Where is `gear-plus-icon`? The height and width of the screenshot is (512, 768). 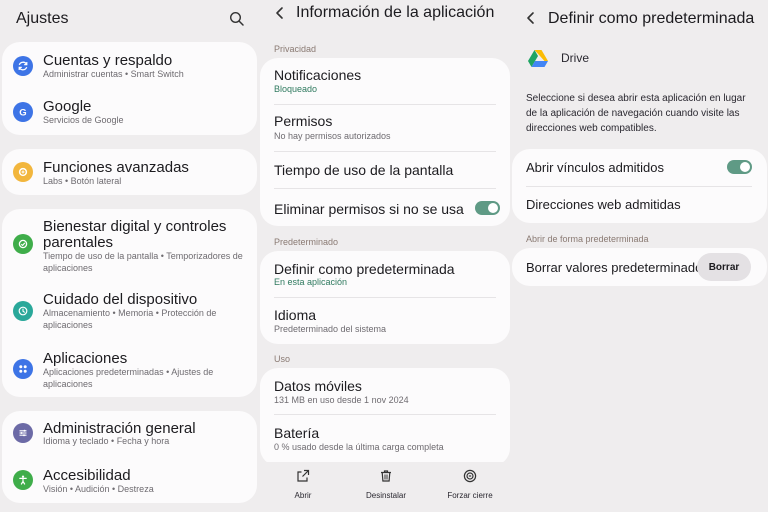
gear-plus-icon is located at coordinates (23, 172).